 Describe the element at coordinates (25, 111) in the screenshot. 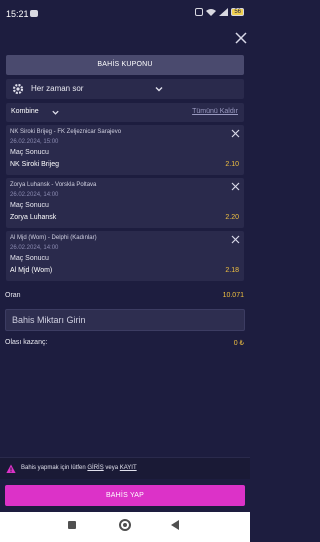

I see `bet-type-label: Kombine` at that location.